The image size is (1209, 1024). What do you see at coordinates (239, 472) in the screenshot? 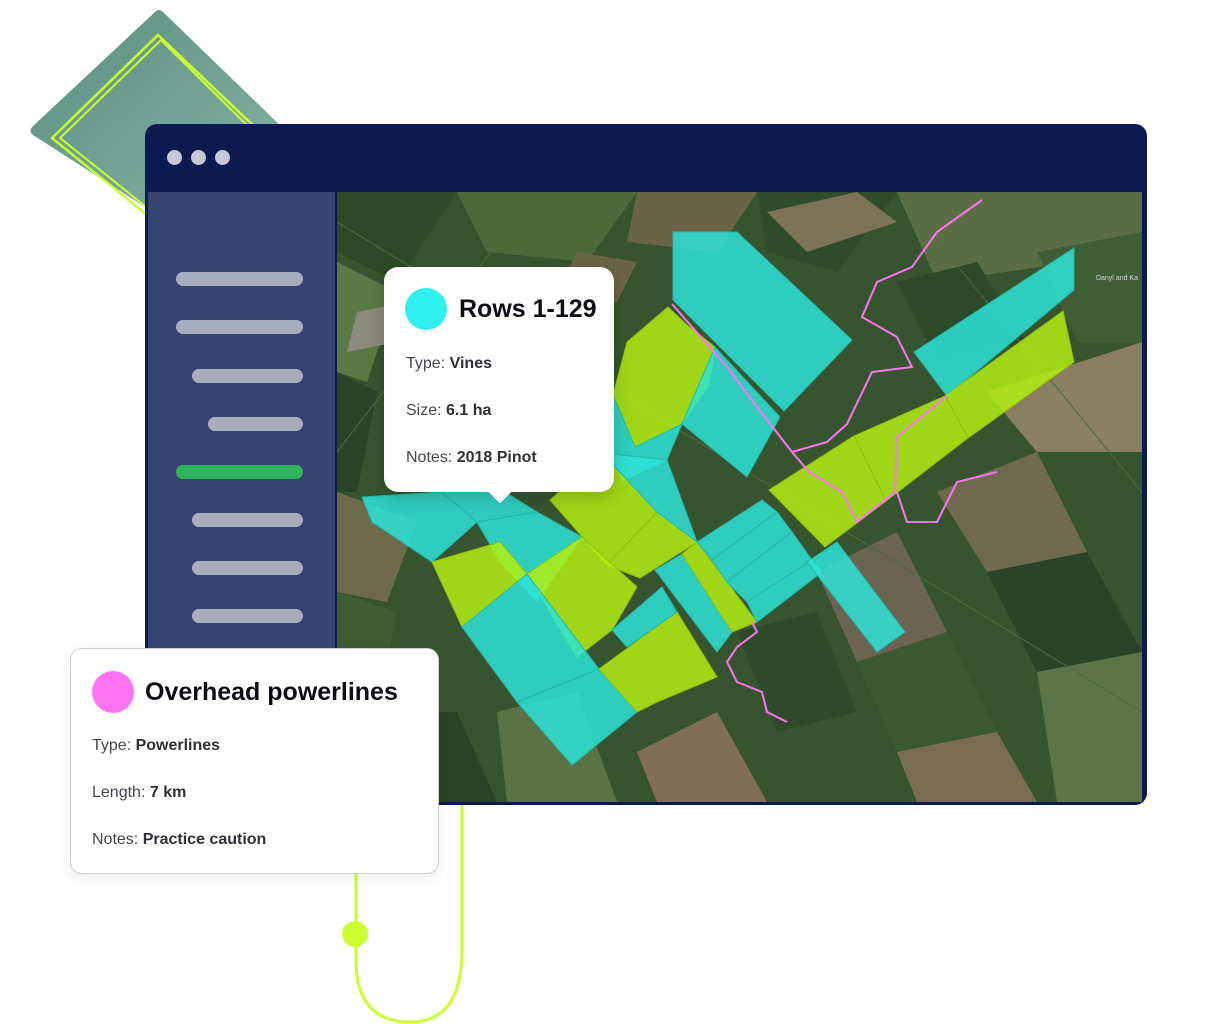
I see `sidebar-item-active` at bounding box center [239, 472].